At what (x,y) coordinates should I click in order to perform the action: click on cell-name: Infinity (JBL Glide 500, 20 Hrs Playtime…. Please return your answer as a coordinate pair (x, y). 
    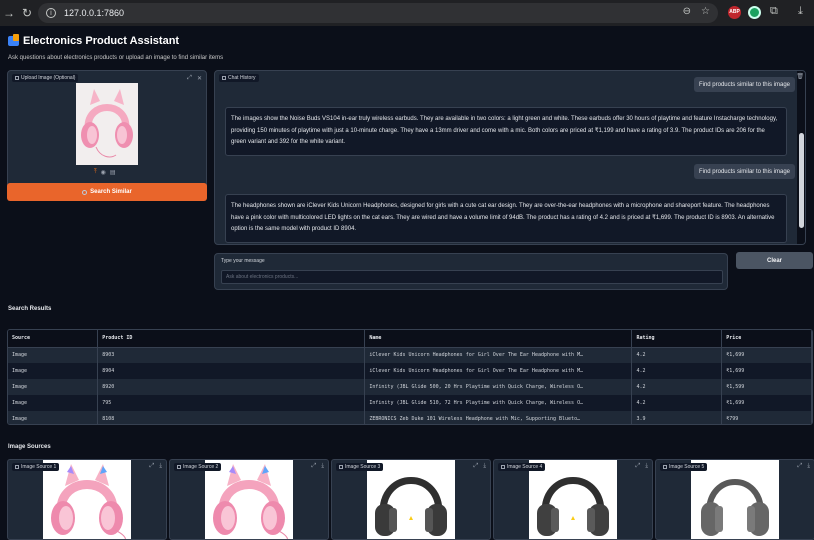
    Looking at the image, I should click on (498, 387).